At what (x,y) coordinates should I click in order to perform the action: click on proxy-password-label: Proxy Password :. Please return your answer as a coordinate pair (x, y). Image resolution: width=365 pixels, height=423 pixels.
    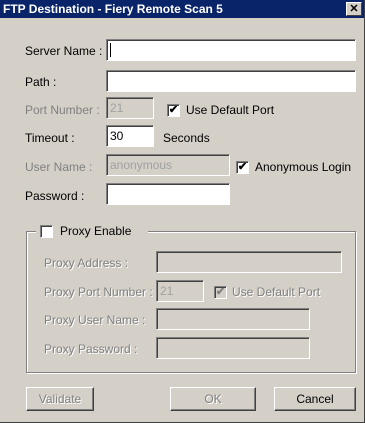
    Looking at the image, I should click on (91, 349).